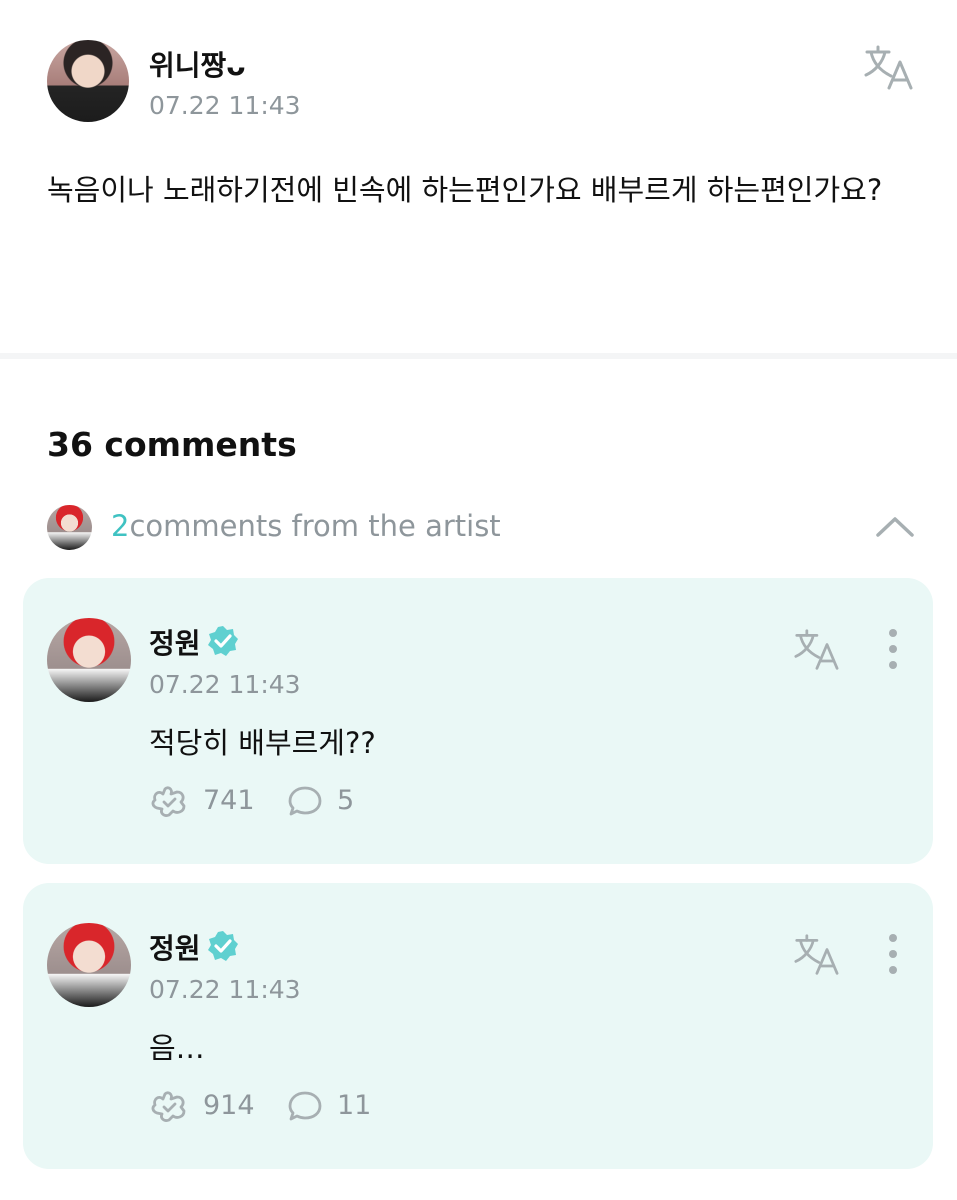 This screenshot has height=1200, width=957. I want to click on artist-comments-text: comments from the artist, so click(315, 526).